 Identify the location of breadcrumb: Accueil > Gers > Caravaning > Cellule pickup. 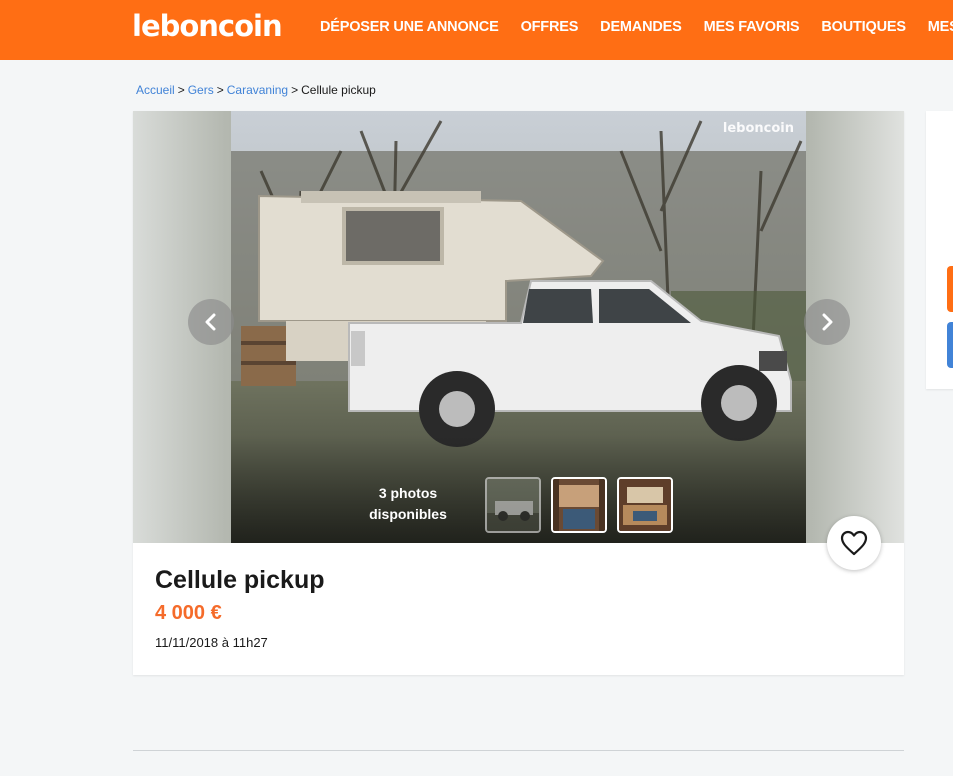
(256, 90).